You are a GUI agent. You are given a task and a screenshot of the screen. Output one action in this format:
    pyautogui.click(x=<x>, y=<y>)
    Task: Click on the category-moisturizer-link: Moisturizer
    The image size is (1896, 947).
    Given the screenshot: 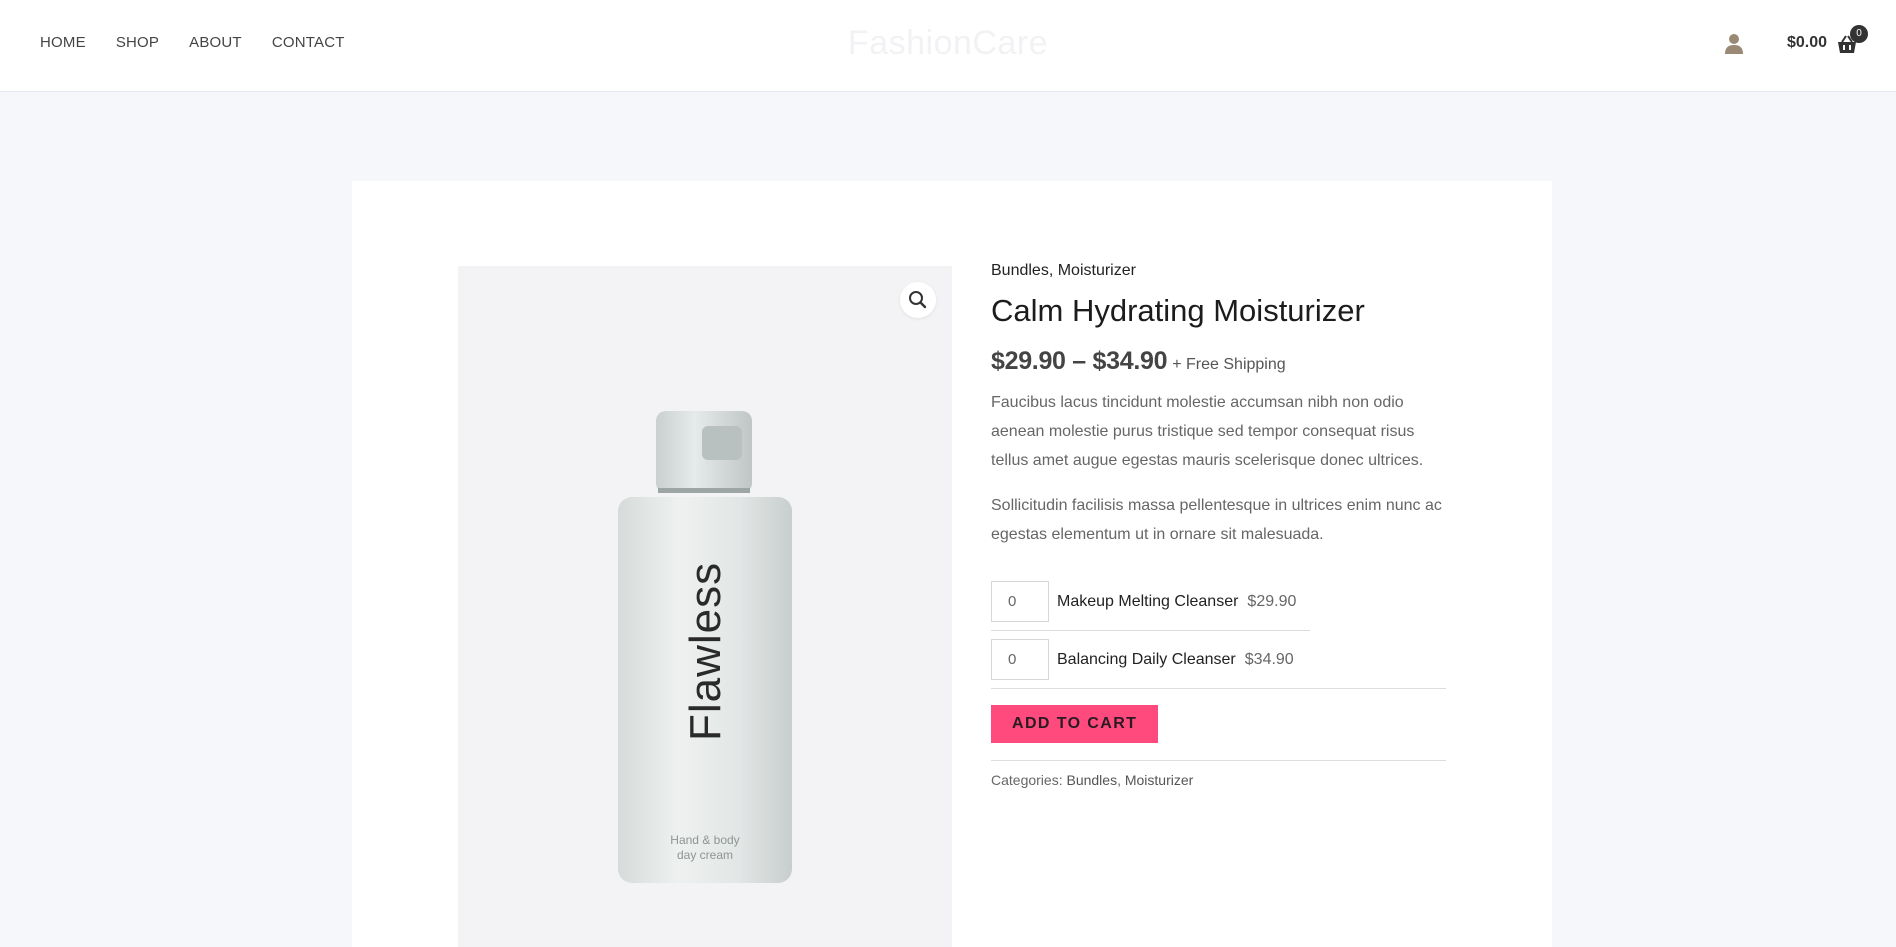 What is the action you would take?
    pyautogui.click(x=1097, y=270)
    